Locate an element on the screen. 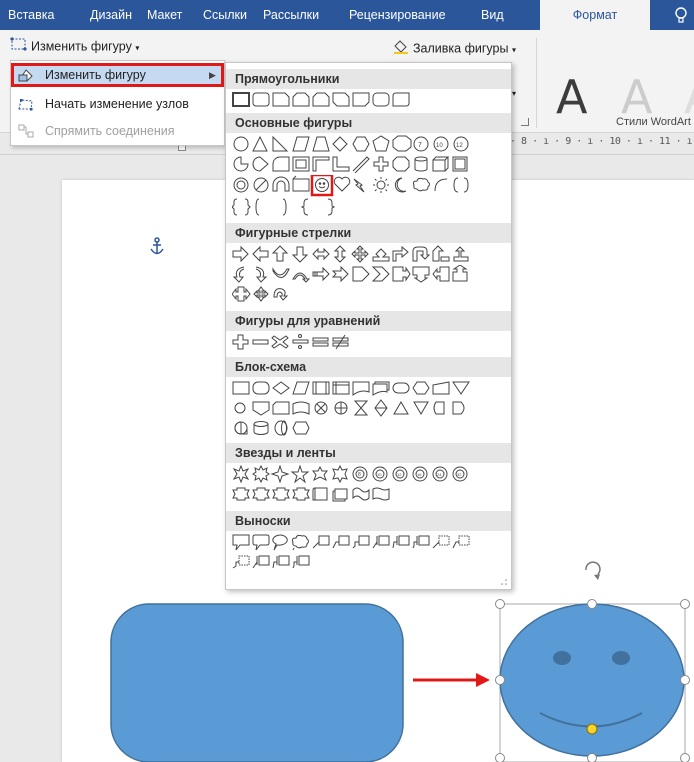 The height and width of the screenshot is (762, 694). section-rectangles: Прямоугольники is located at coordinates (368, 79).